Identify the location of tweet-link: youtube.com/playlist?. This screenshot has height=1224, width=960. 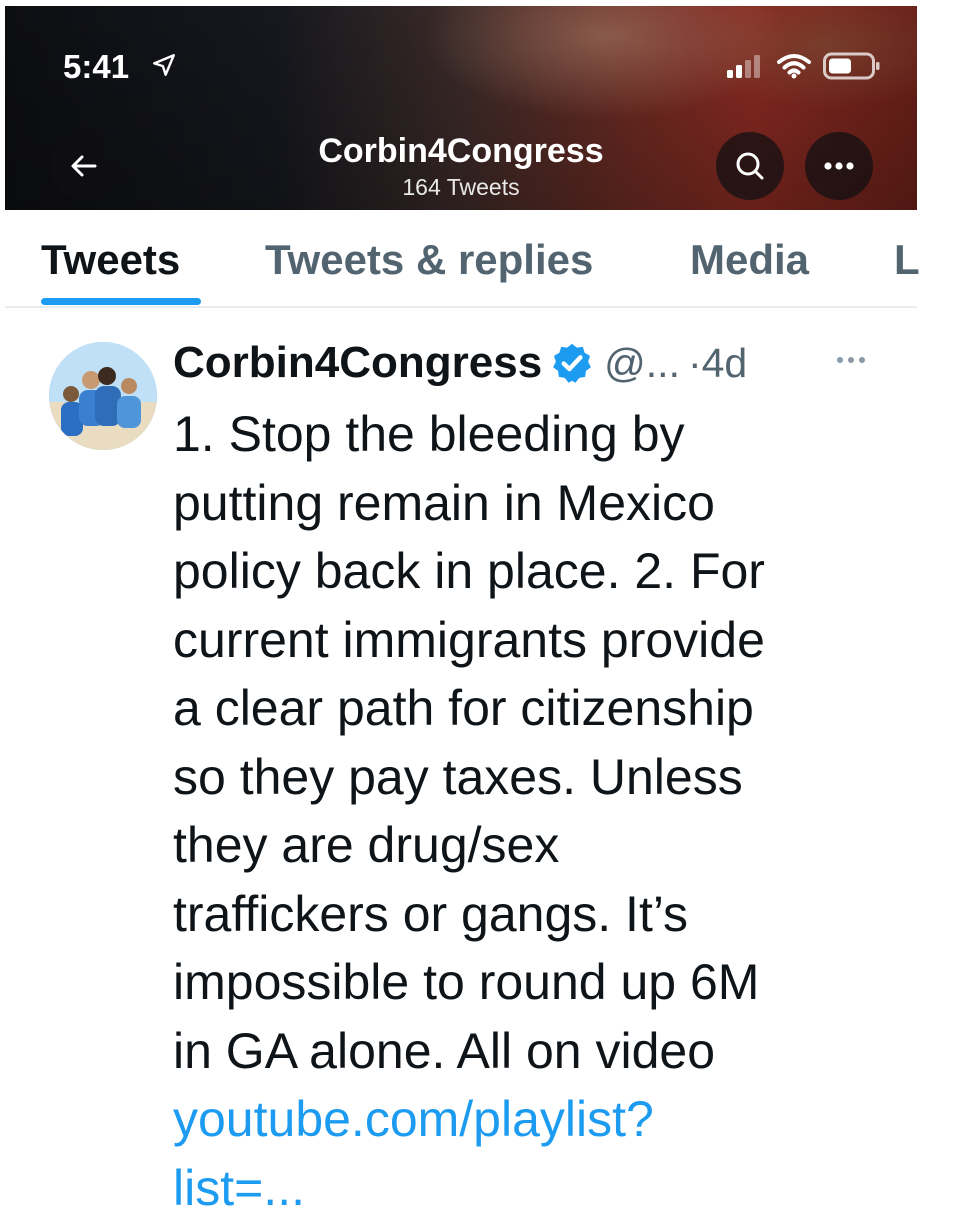
(533, 1119).